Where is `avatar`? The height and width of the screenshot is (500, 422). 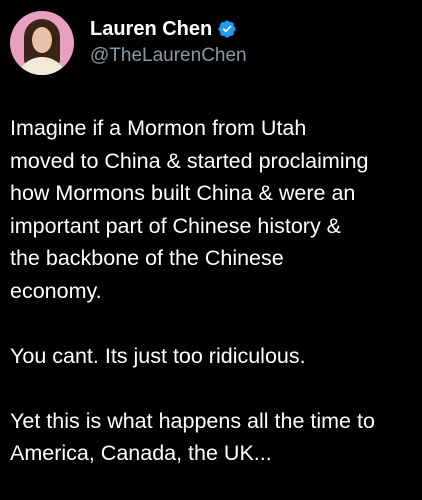
avatar is located at coordinates (42, 43).